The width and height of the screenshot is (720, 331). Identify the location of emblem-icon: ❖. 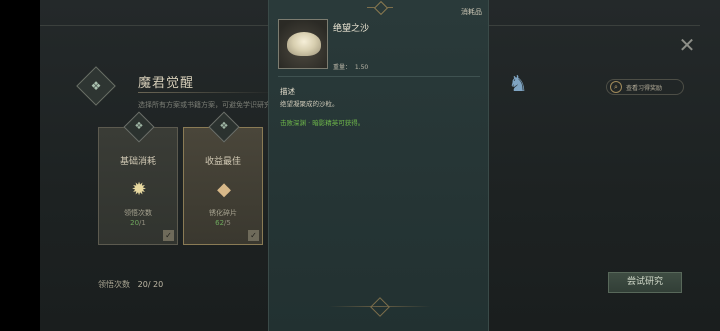
(96, 86).